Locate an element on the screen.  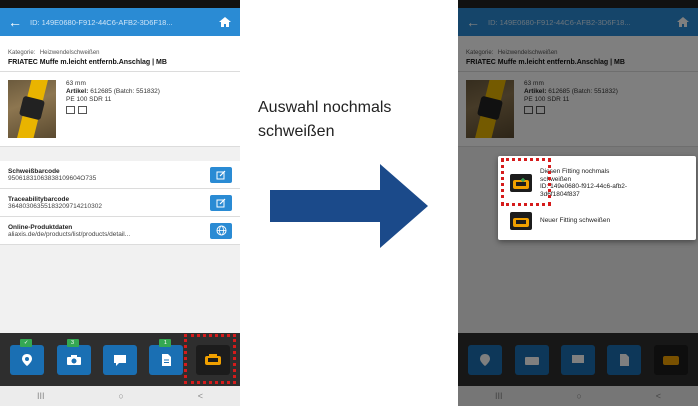
back-arrow-icon: ← is located at coordinates (15, 22).